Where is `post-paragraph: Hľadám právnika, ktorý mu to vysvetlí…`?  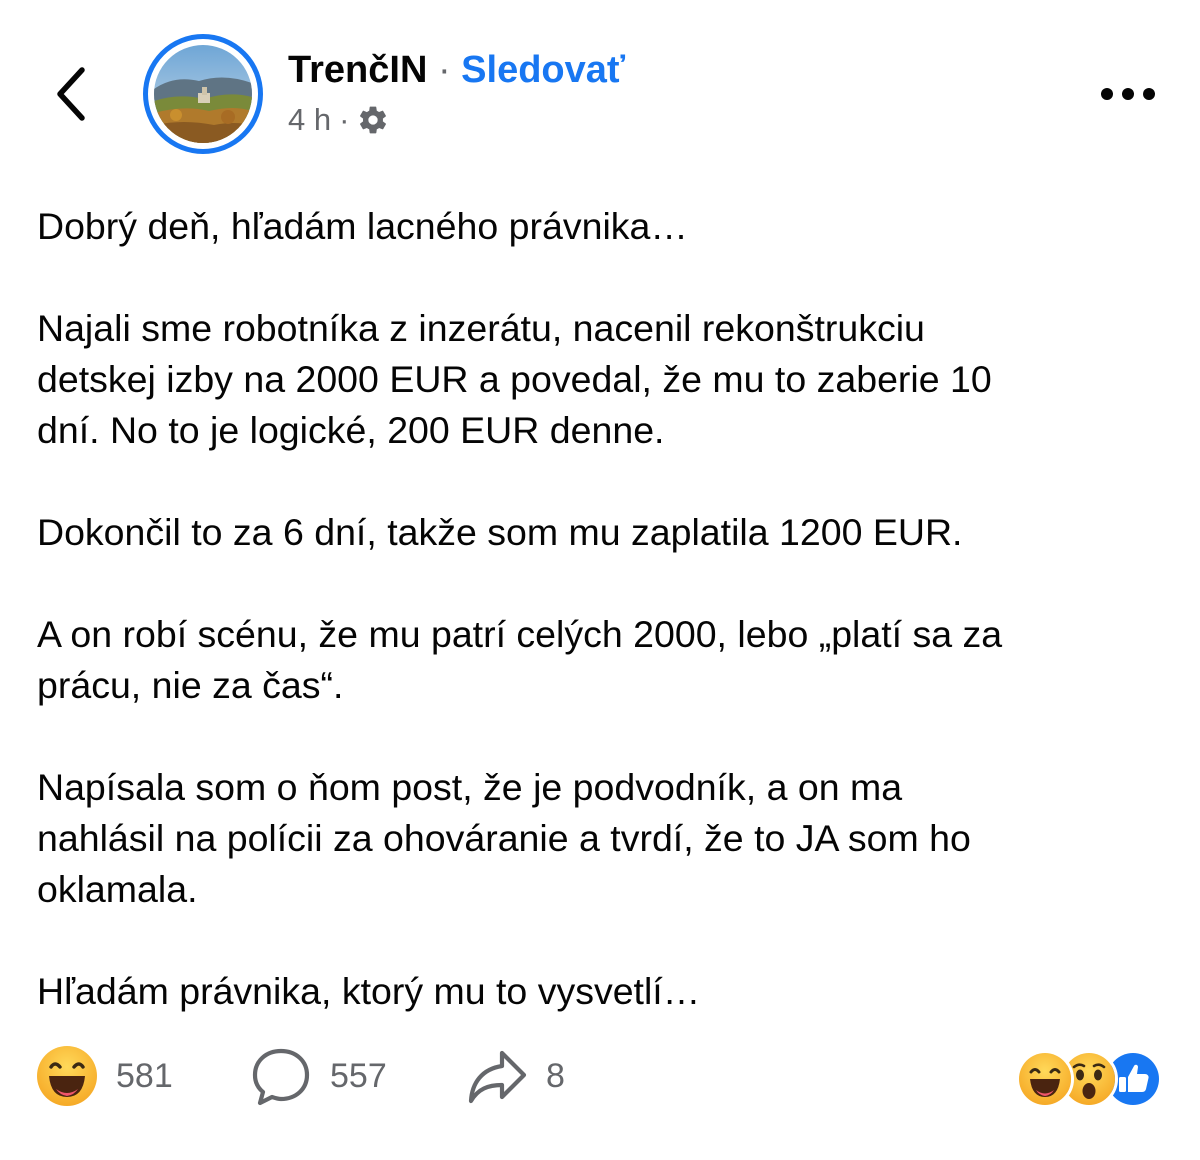 post-paragraph: Hľadám právnika, ktorý mu to vysvetlí… is located at coordinates (607, 991).